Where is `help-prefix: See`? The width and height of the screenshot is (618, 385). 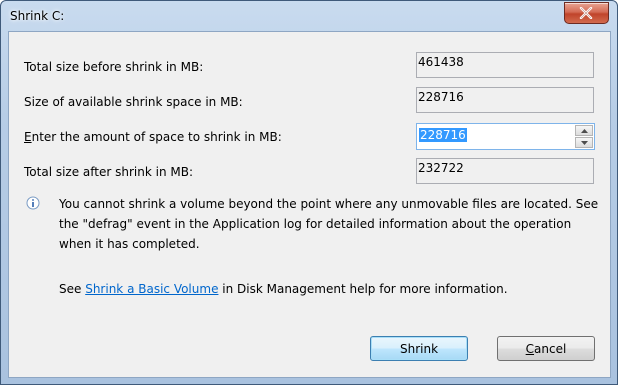
help-prefix: See is located at coordinates (72, 289).